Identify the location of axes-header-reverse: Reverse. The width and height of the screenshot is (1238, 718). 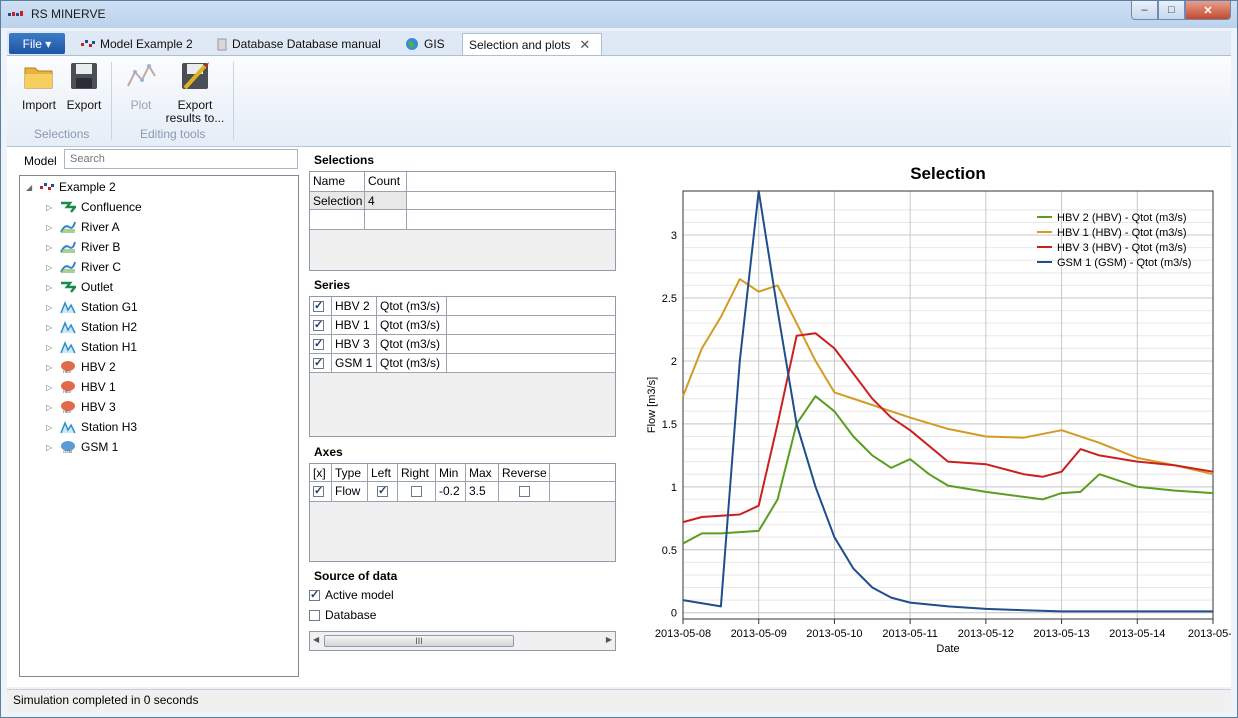
(524, 473).